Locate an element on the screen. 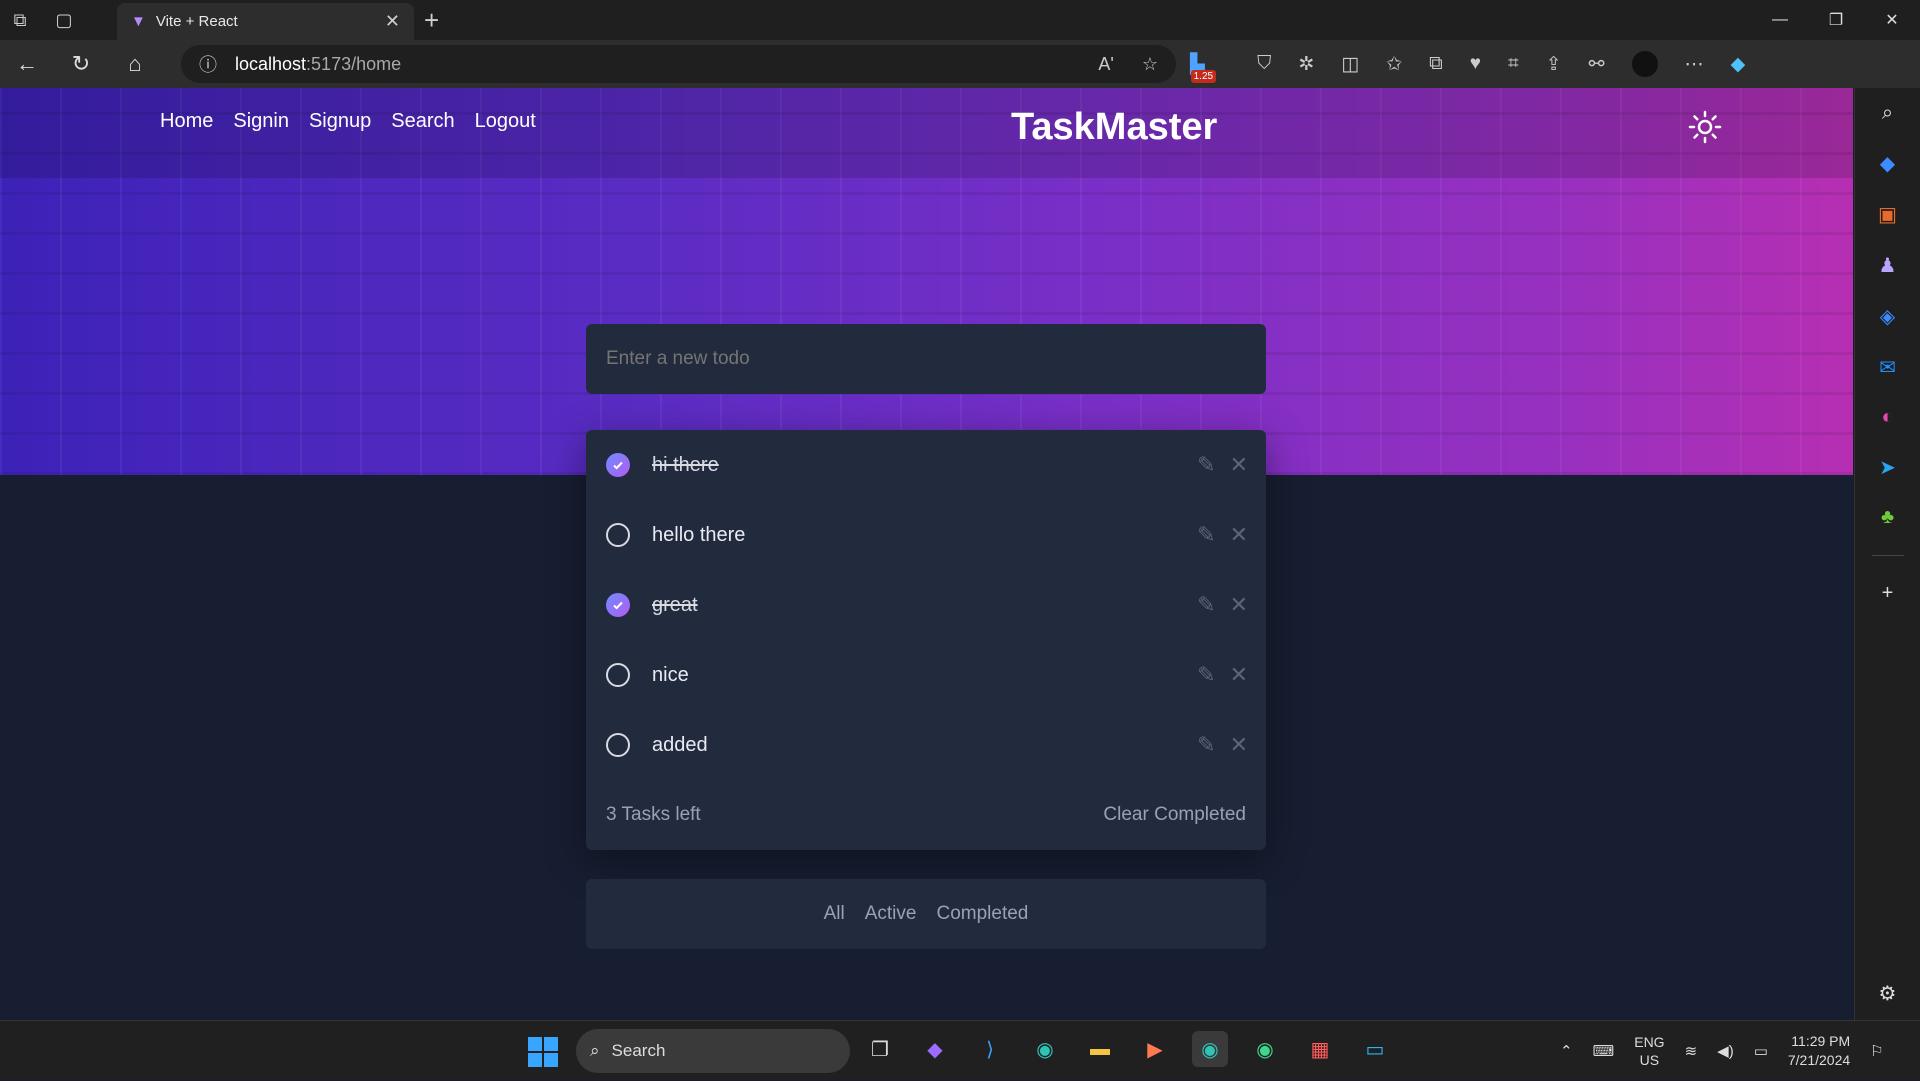  tasks-left-count: 3 Tasks left is located at coordinates (653, 814).